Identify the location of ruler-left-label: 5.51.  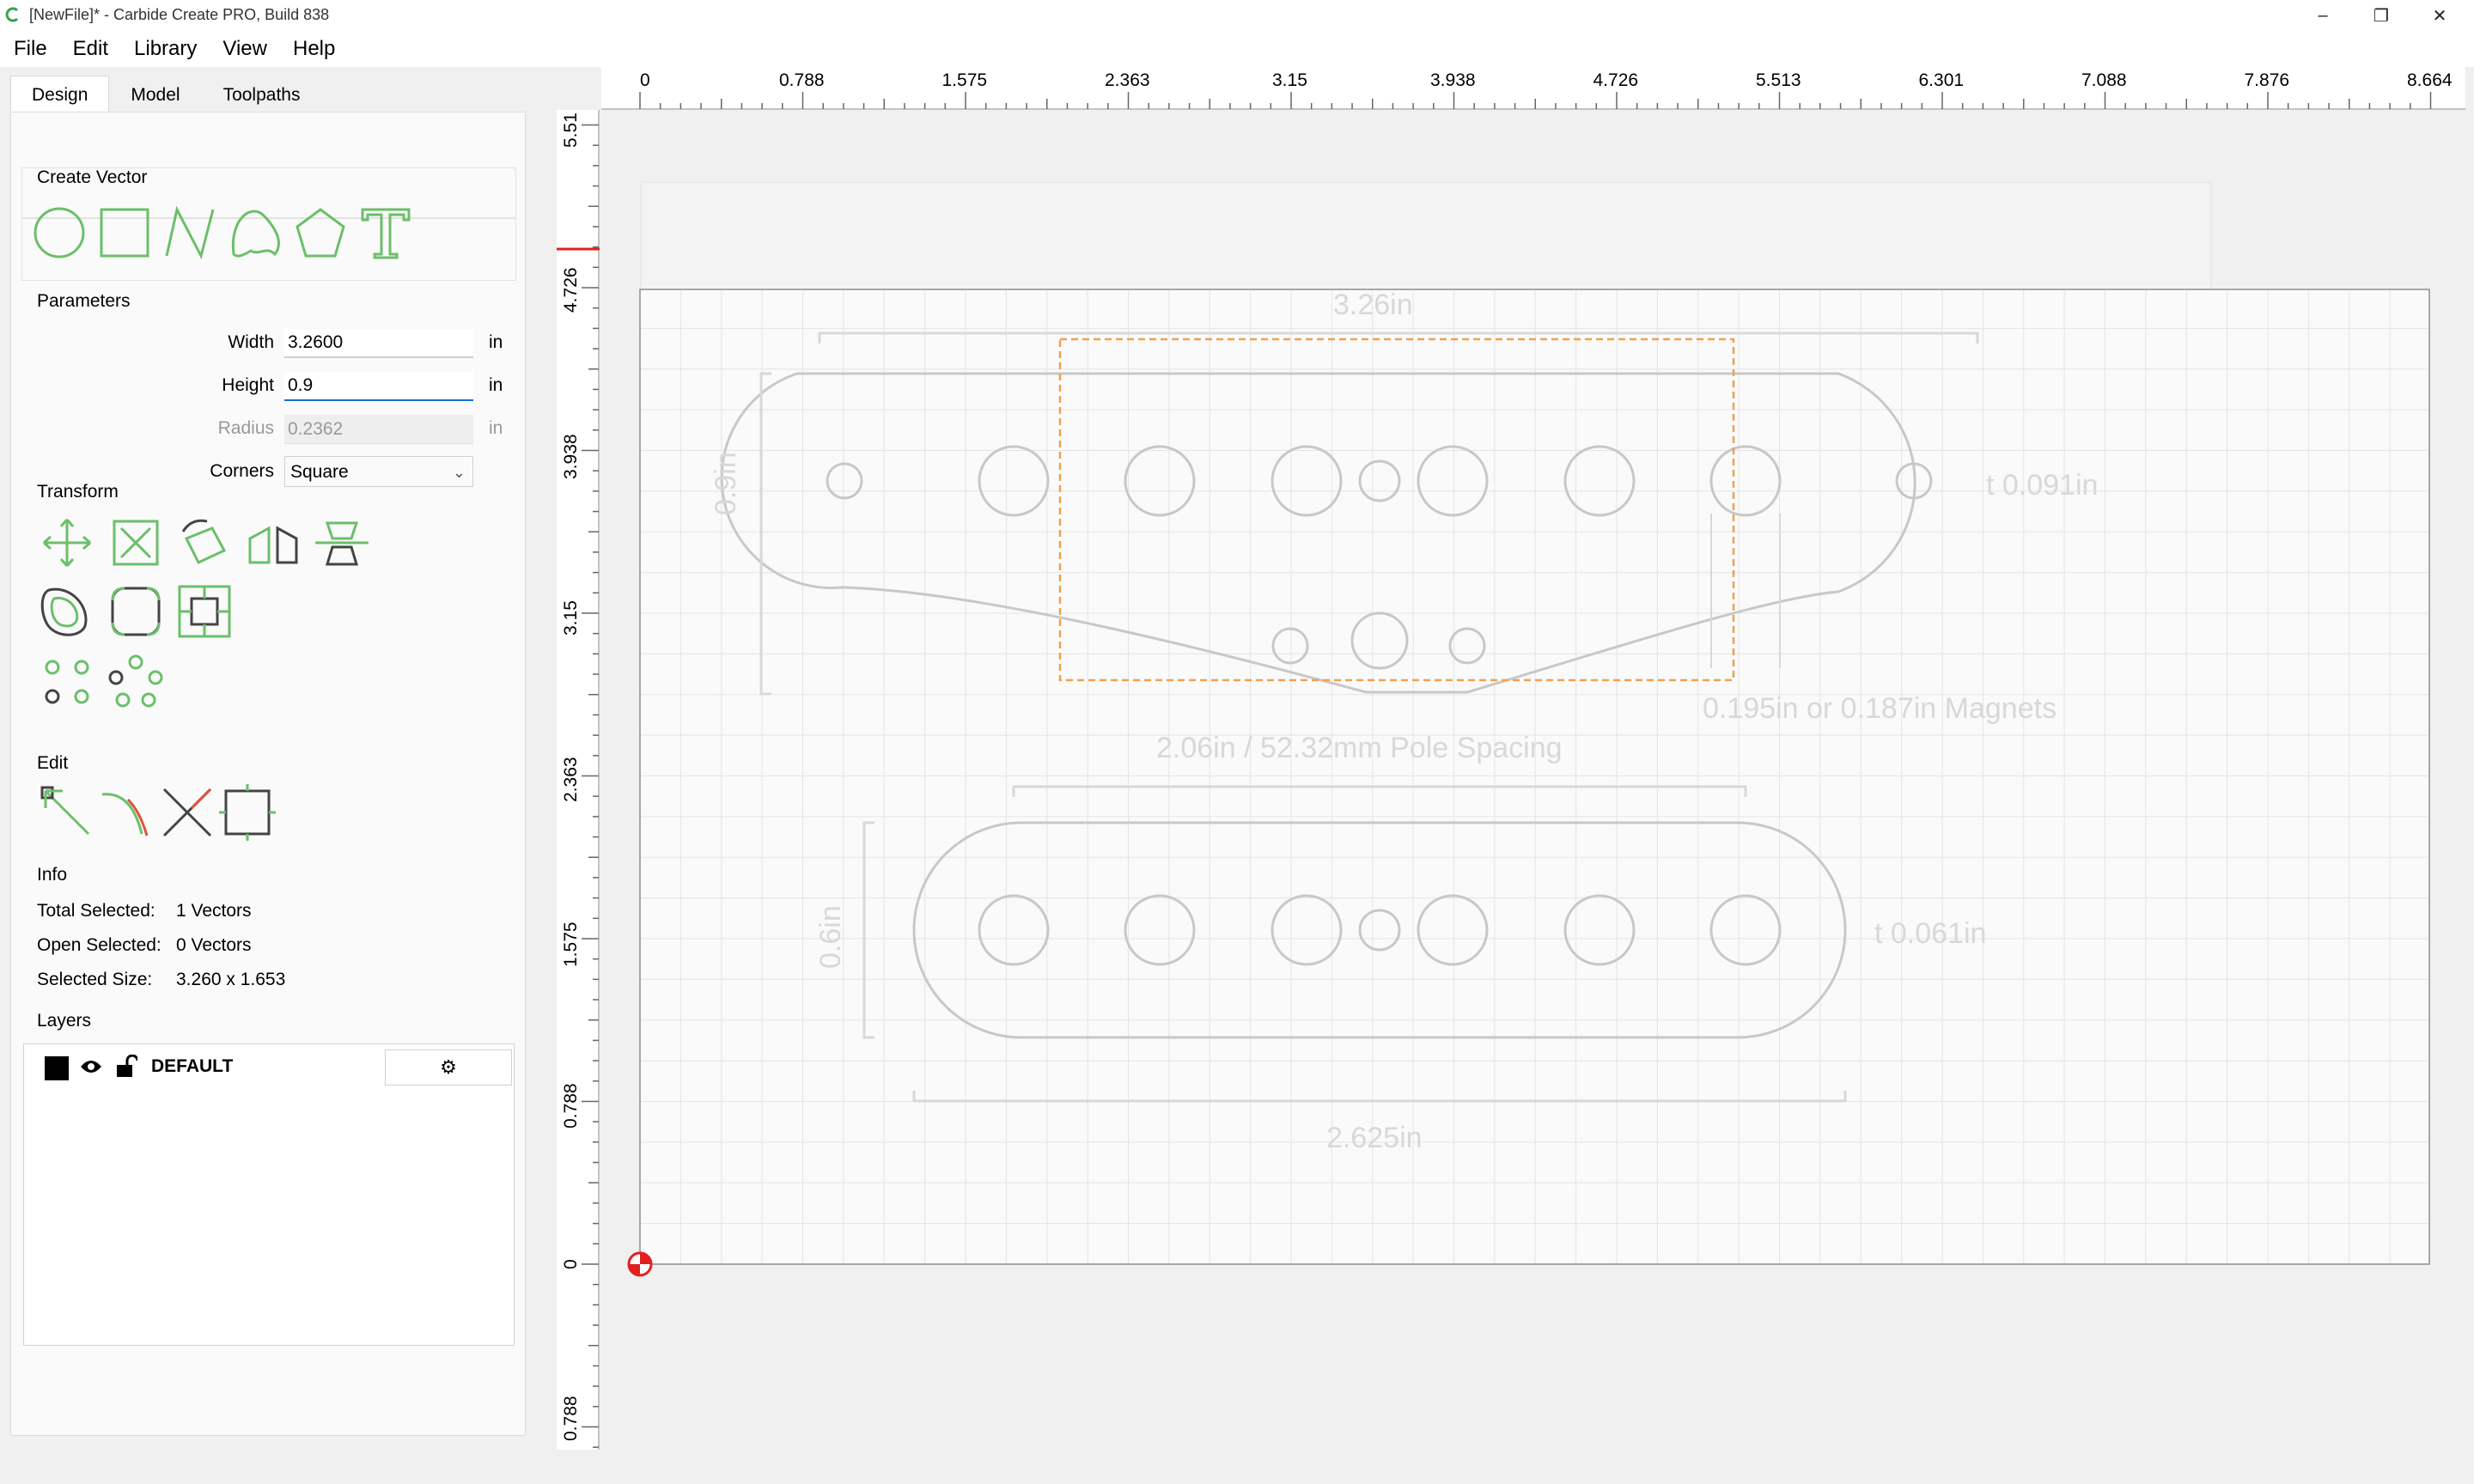
(571, 131).